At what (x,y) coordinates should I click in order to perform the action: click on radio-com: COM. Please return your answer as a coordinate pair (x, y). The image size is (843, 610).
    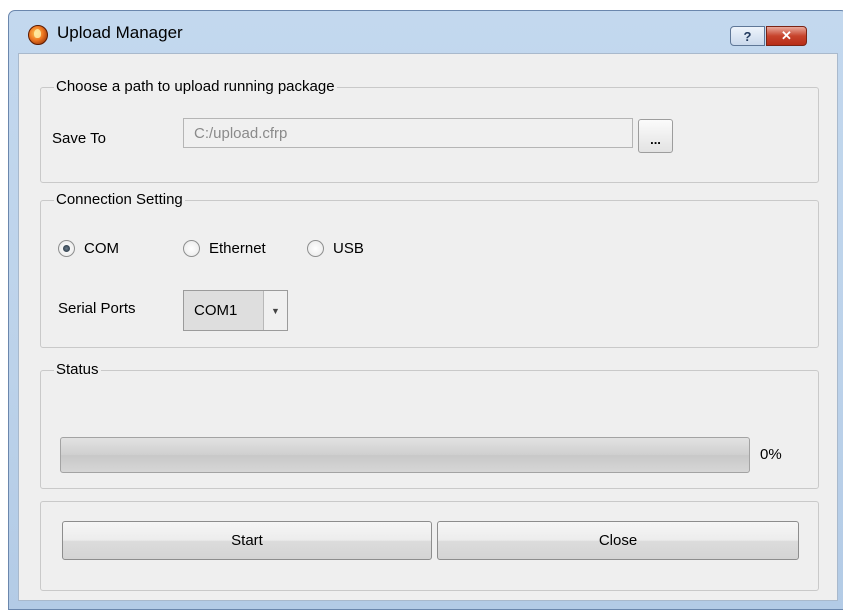
    Looking at the image, I should click on (88, 248).